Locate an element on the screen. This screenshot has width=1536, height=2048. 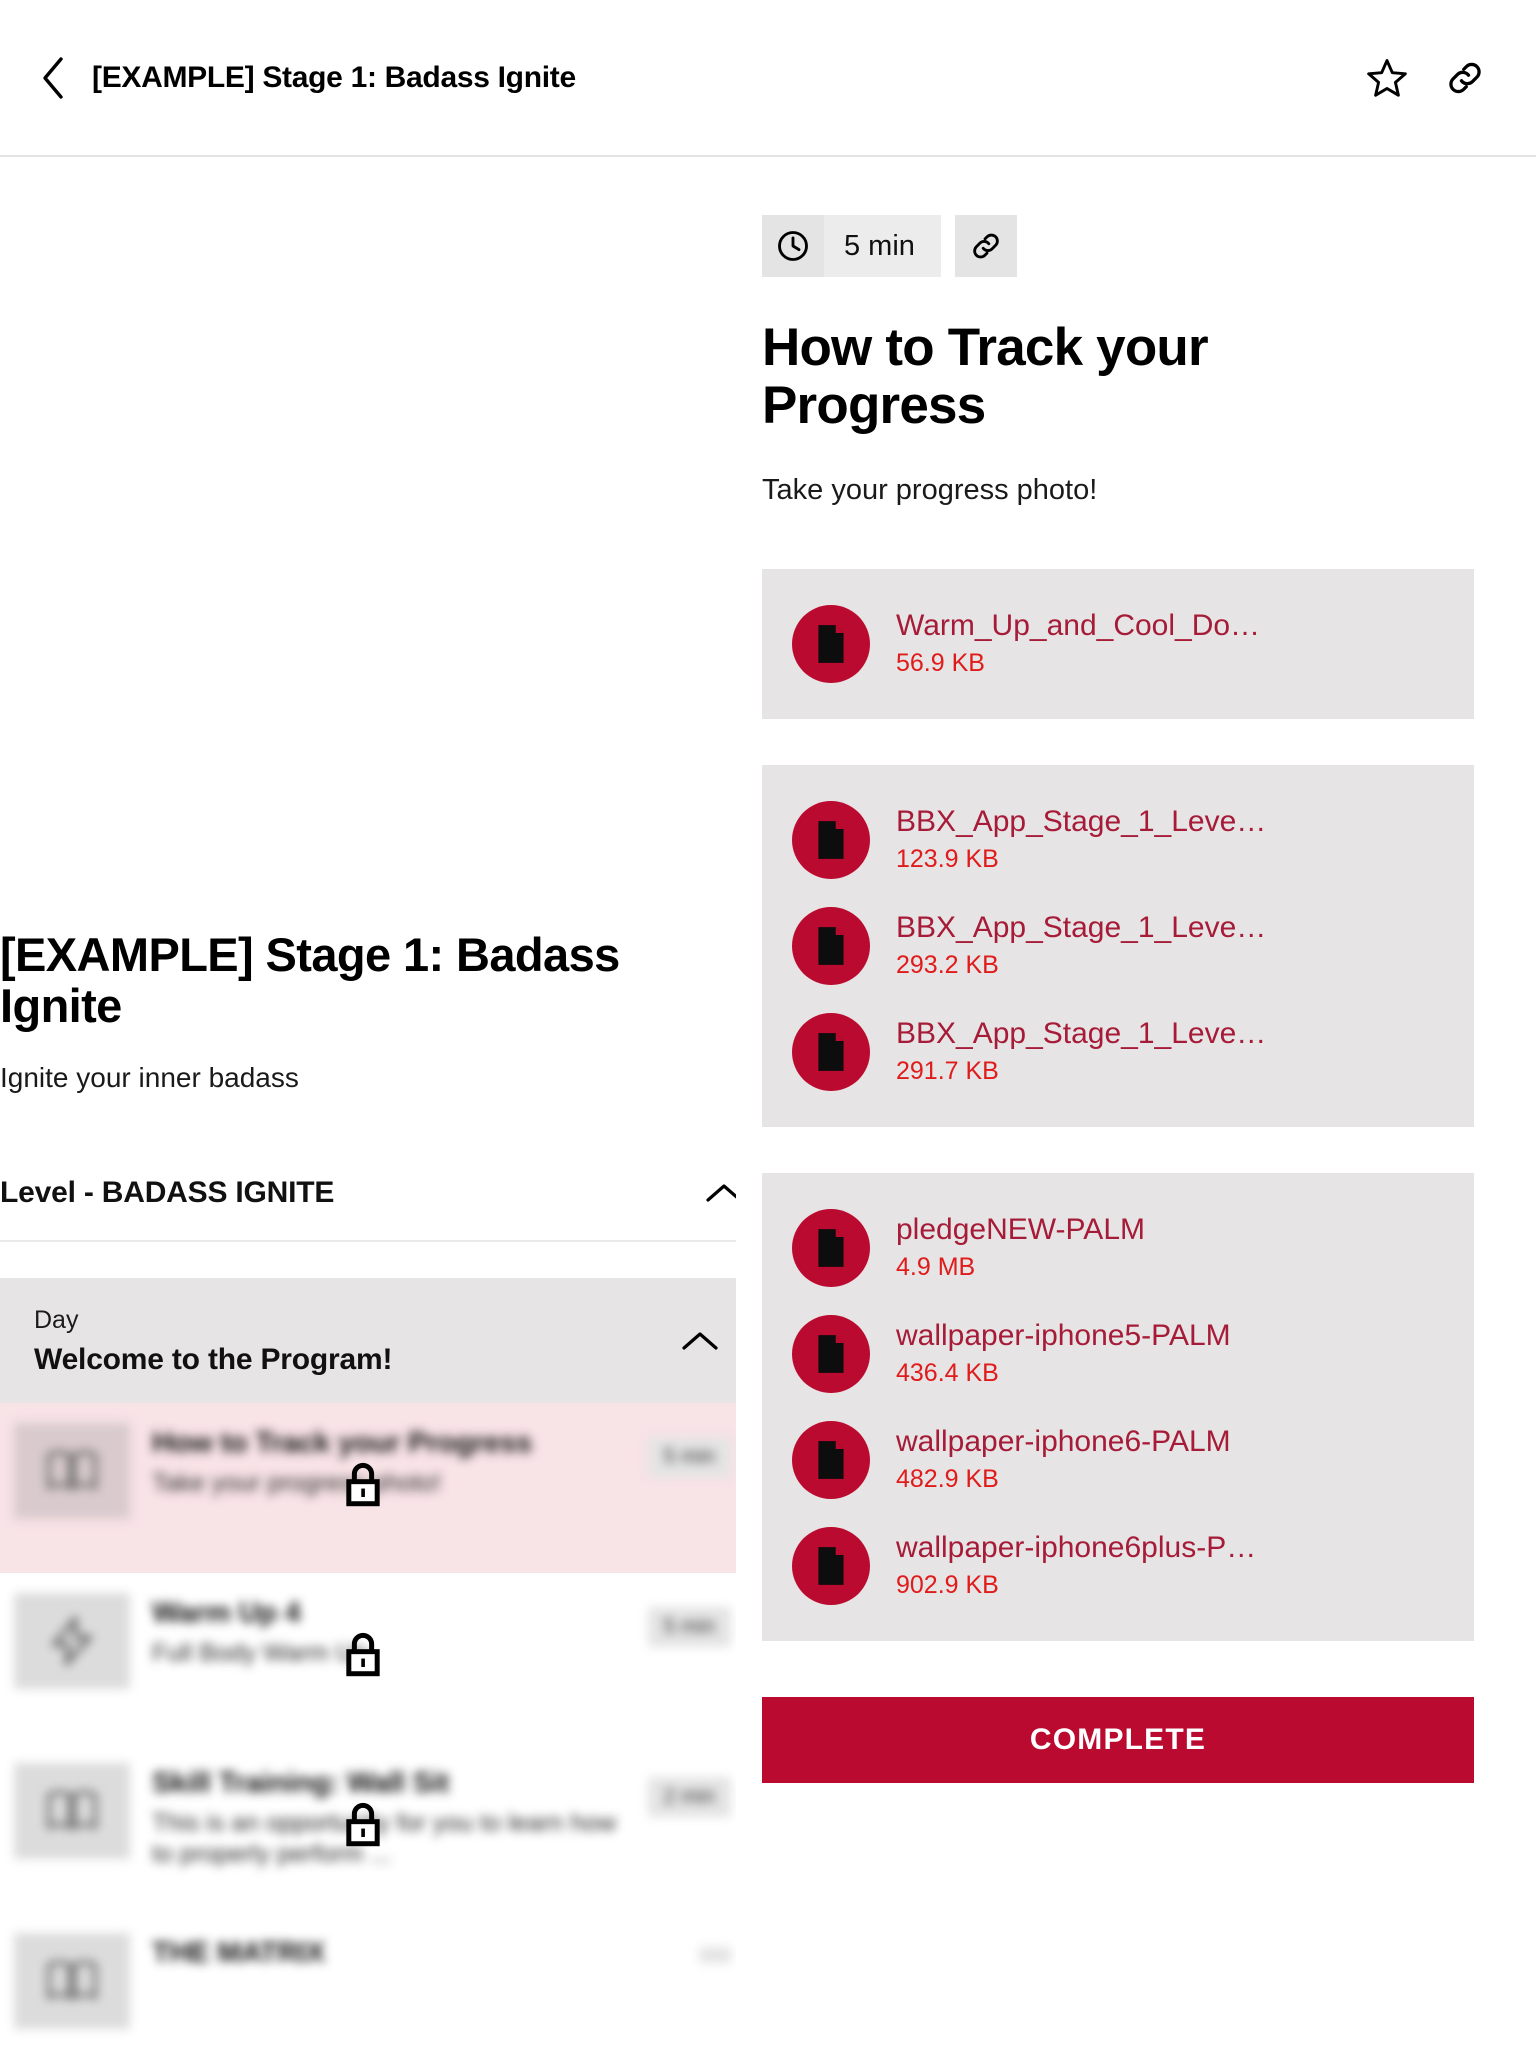
copy-link-button is located at coordinates (985, 246).